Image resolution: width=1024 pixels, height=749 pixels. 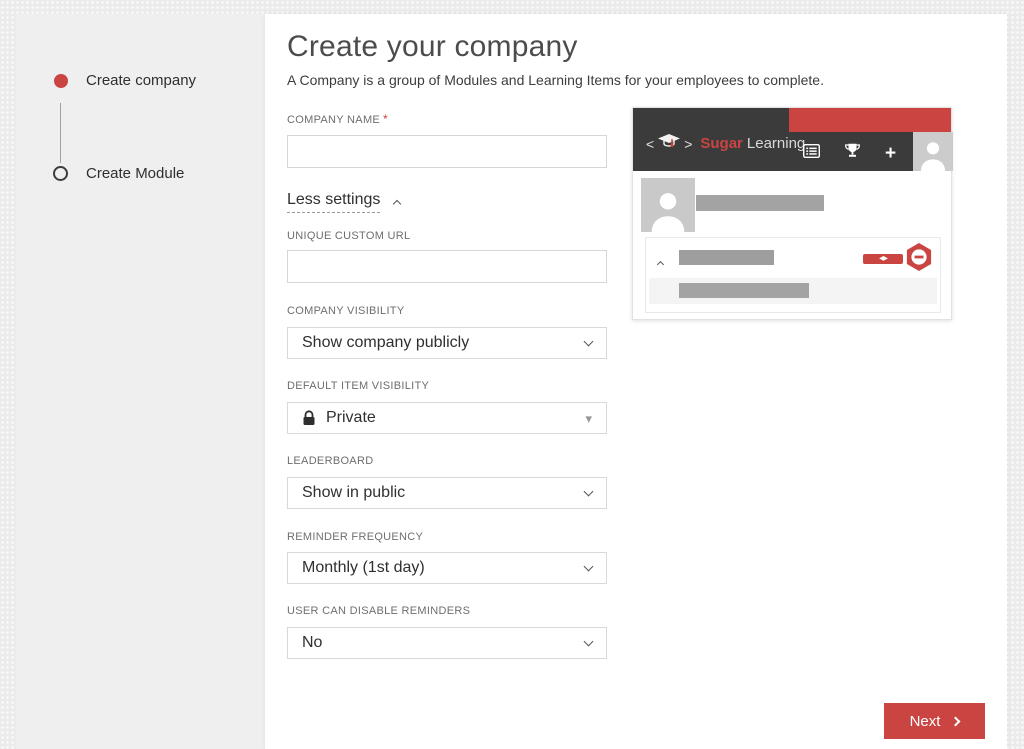 I want to click on chevron-right-icon, so click(x=955, y=721).